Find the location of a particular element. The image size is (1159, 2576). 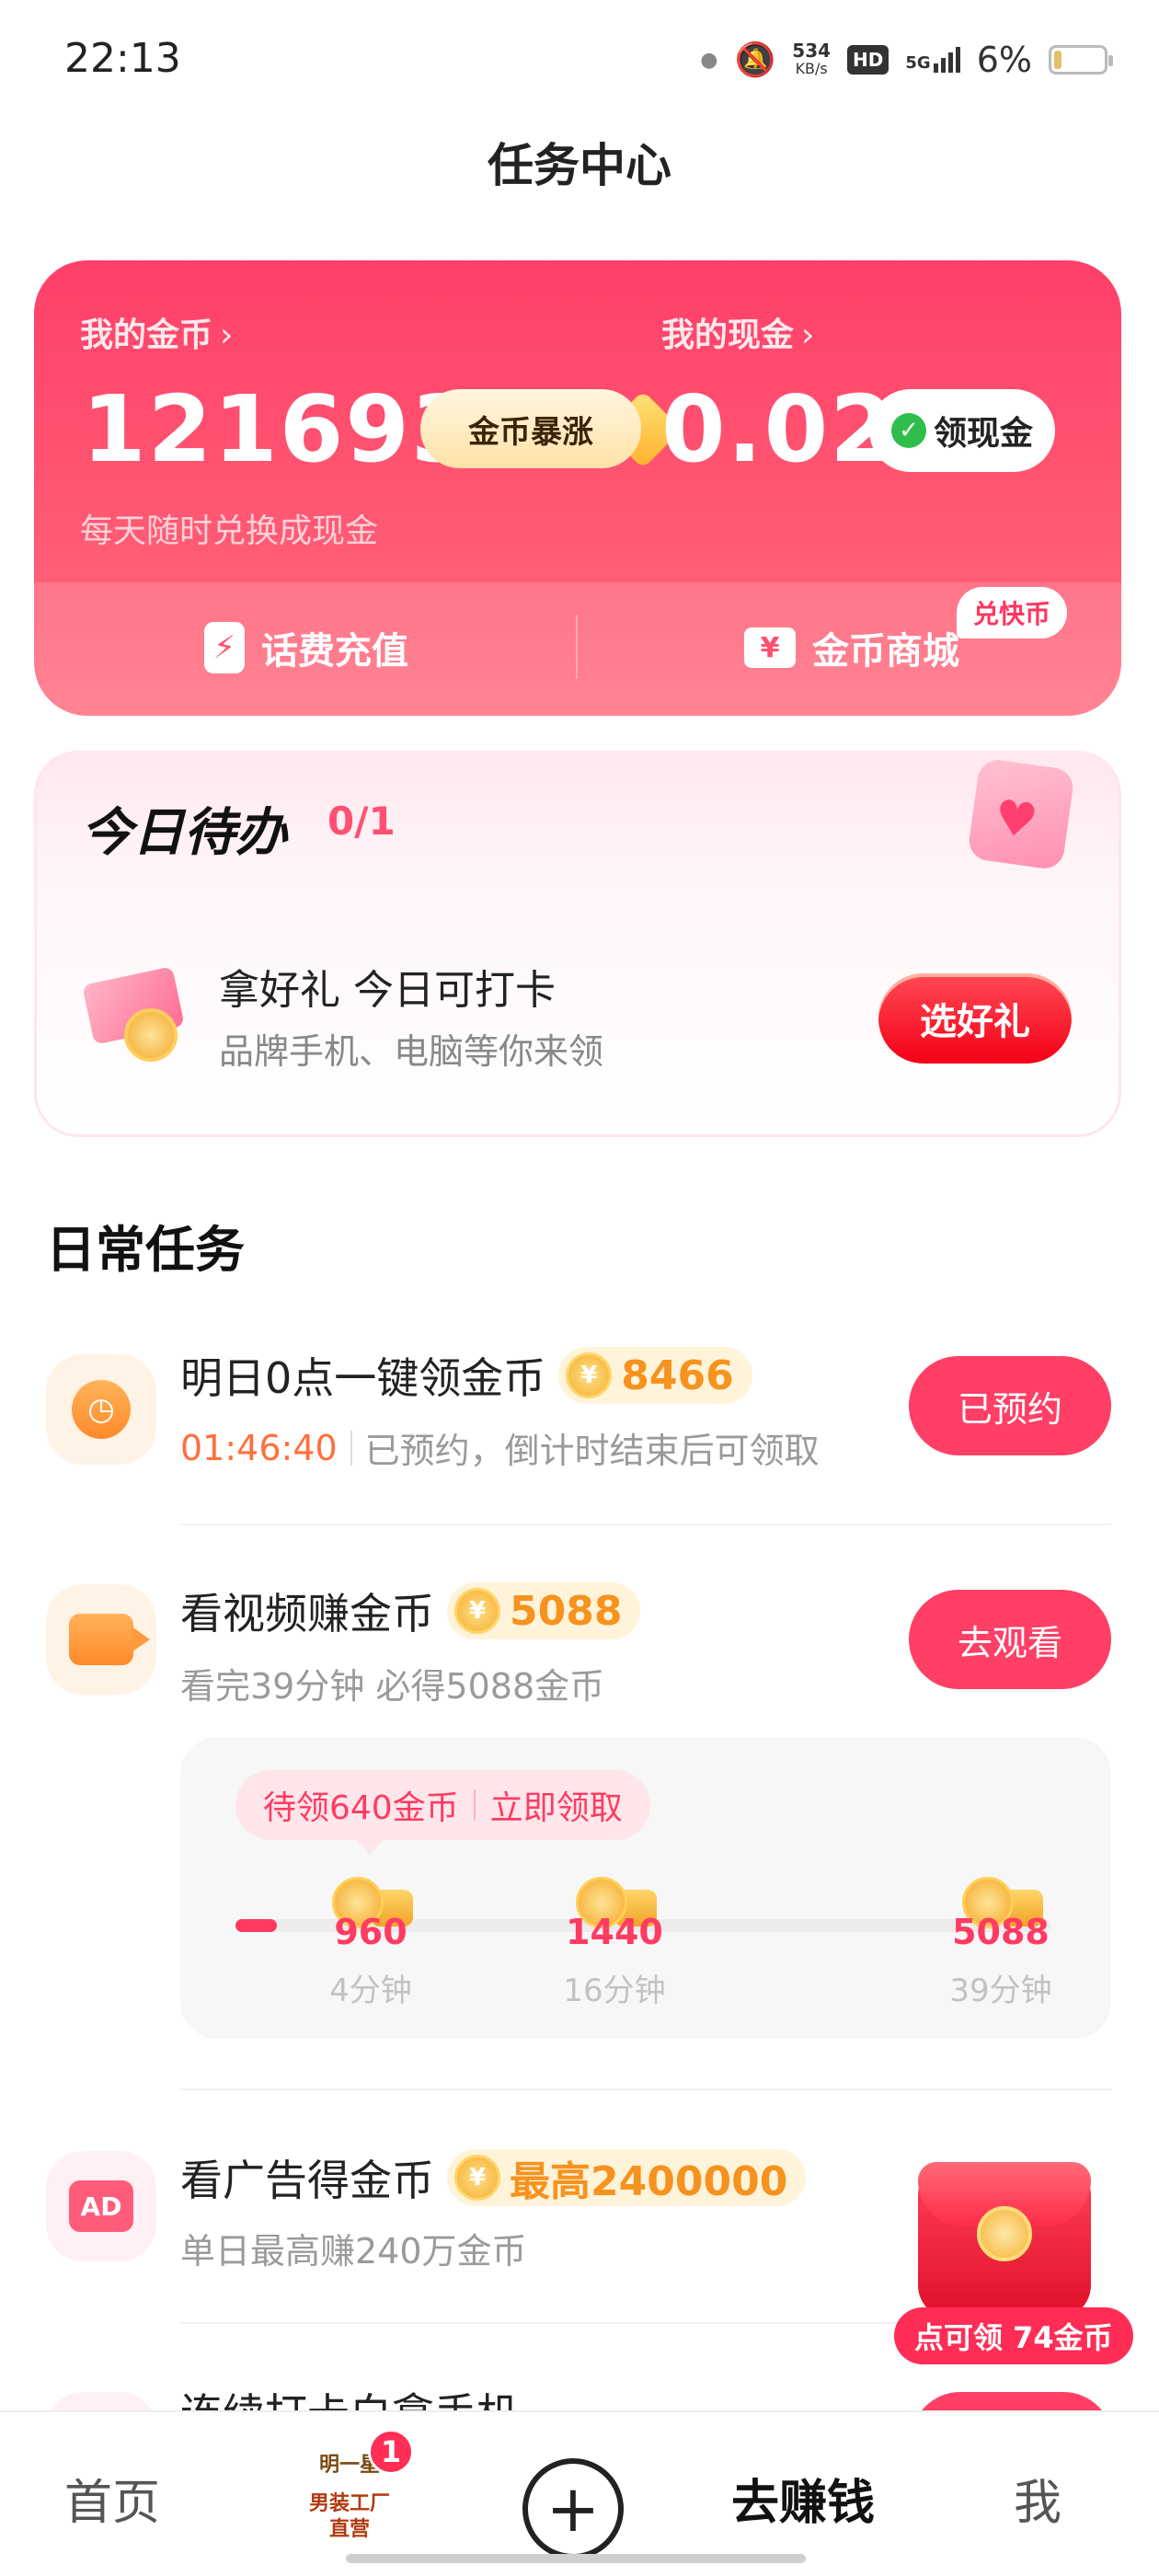

notification-badge: 1 is located at coordinates (391, 2452).